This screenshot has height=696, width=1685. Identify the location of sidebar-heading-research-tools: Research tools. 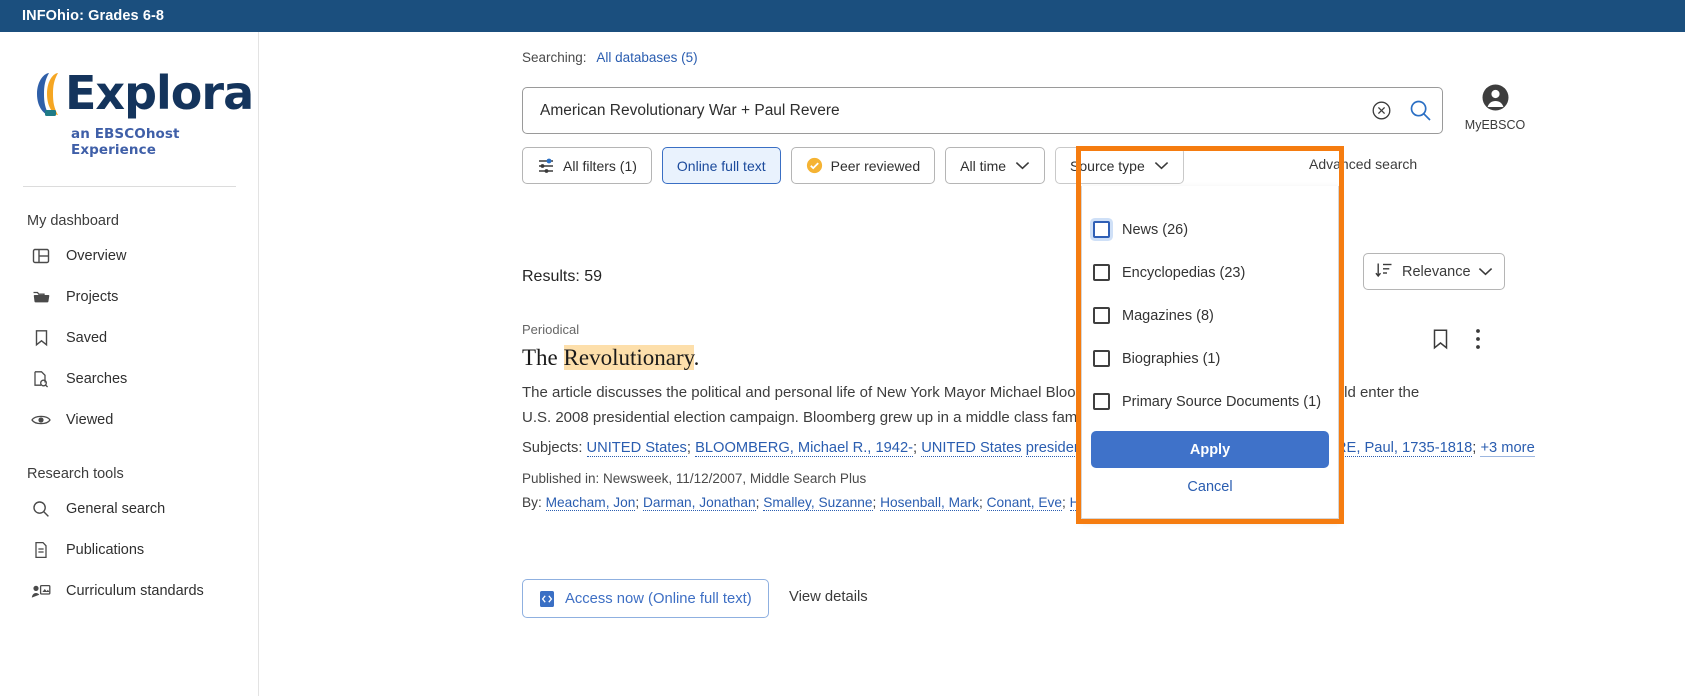
(75, 474).